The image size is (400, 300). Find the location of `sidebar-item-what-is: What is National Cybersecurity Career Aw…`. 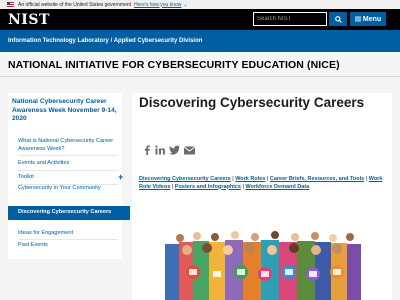

sidebar-item-what-is: What is National Cybersecurity Career Aw… is located at coordinates (68, 145).